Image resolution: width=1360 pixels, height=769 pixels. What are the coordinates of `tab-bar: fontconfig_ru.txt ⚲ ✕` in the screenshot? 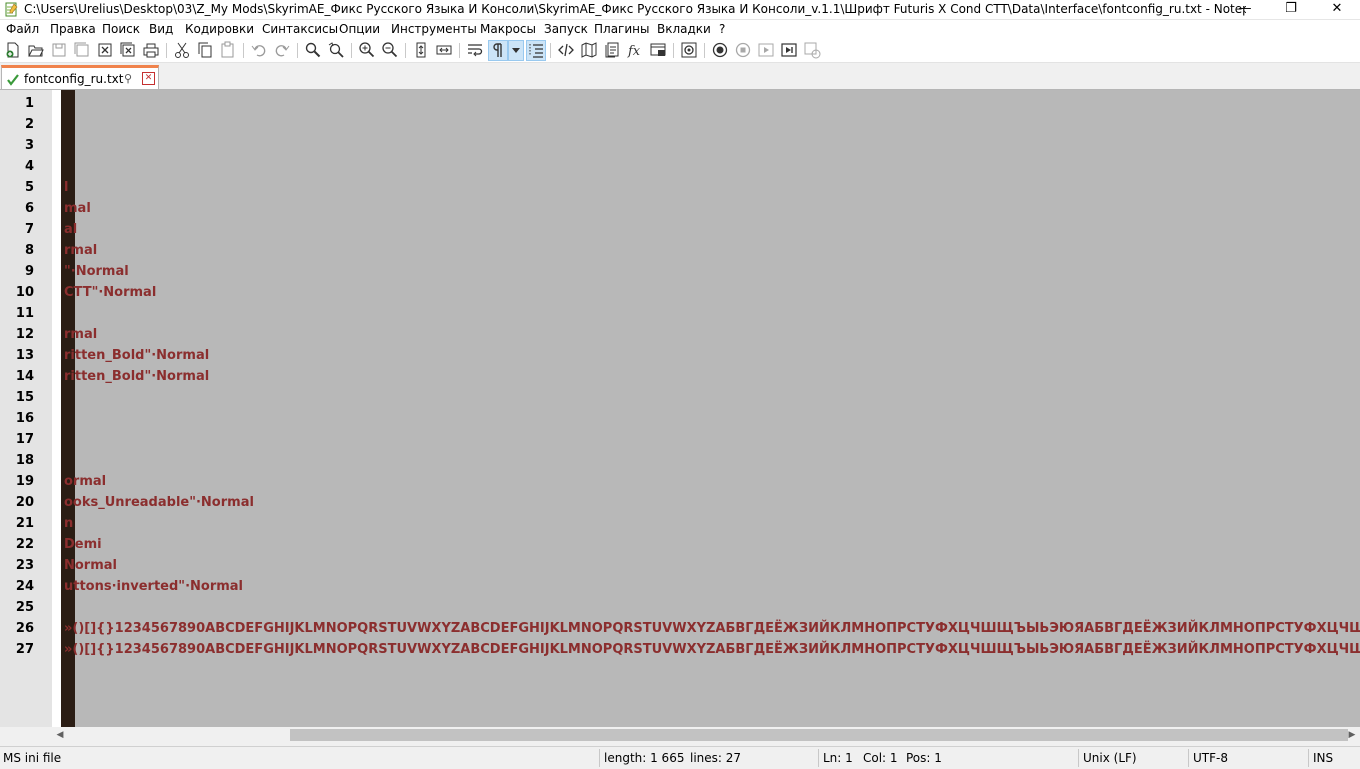 It's located at (680, 76).